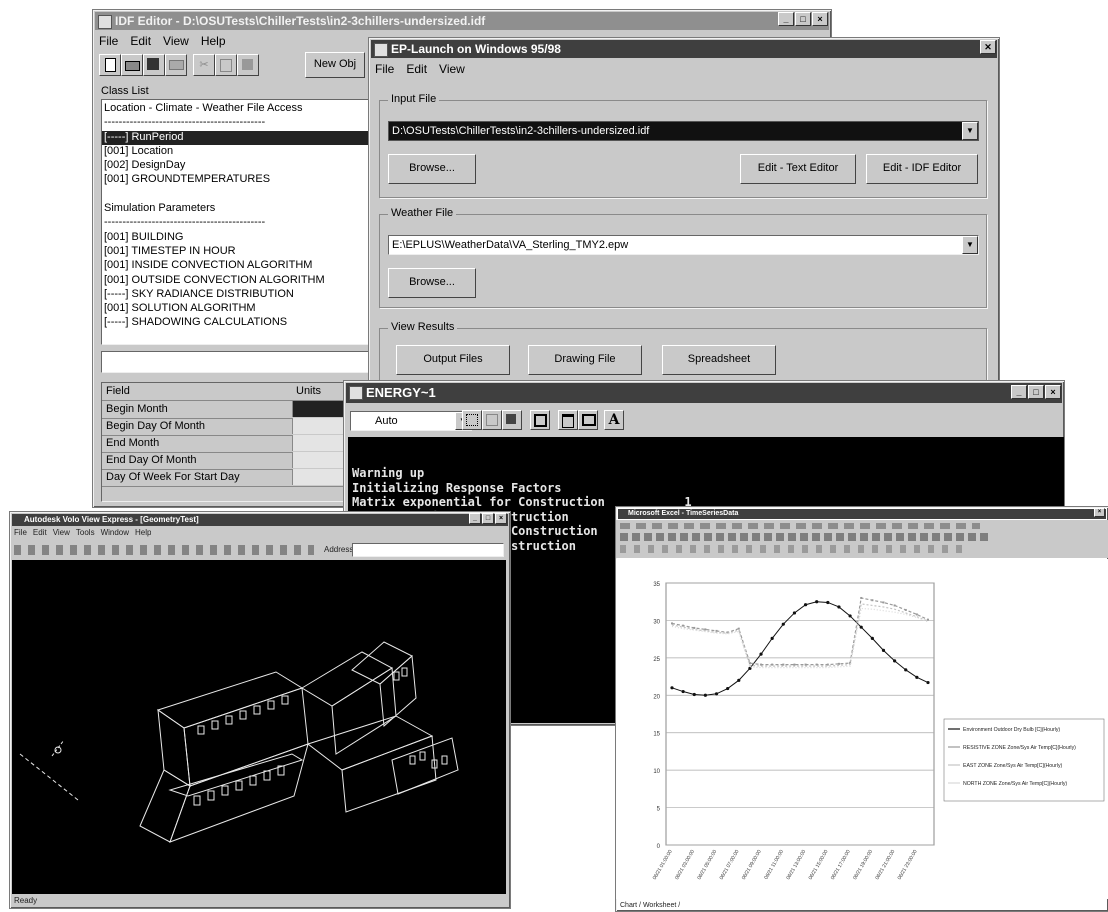 The height and width of the screenshot is (912, 1108). What do you see at coordinates (585, 360) in the screenshot?
I see `drawing-file-button: Drawing File` at bounding box center [585, 360].